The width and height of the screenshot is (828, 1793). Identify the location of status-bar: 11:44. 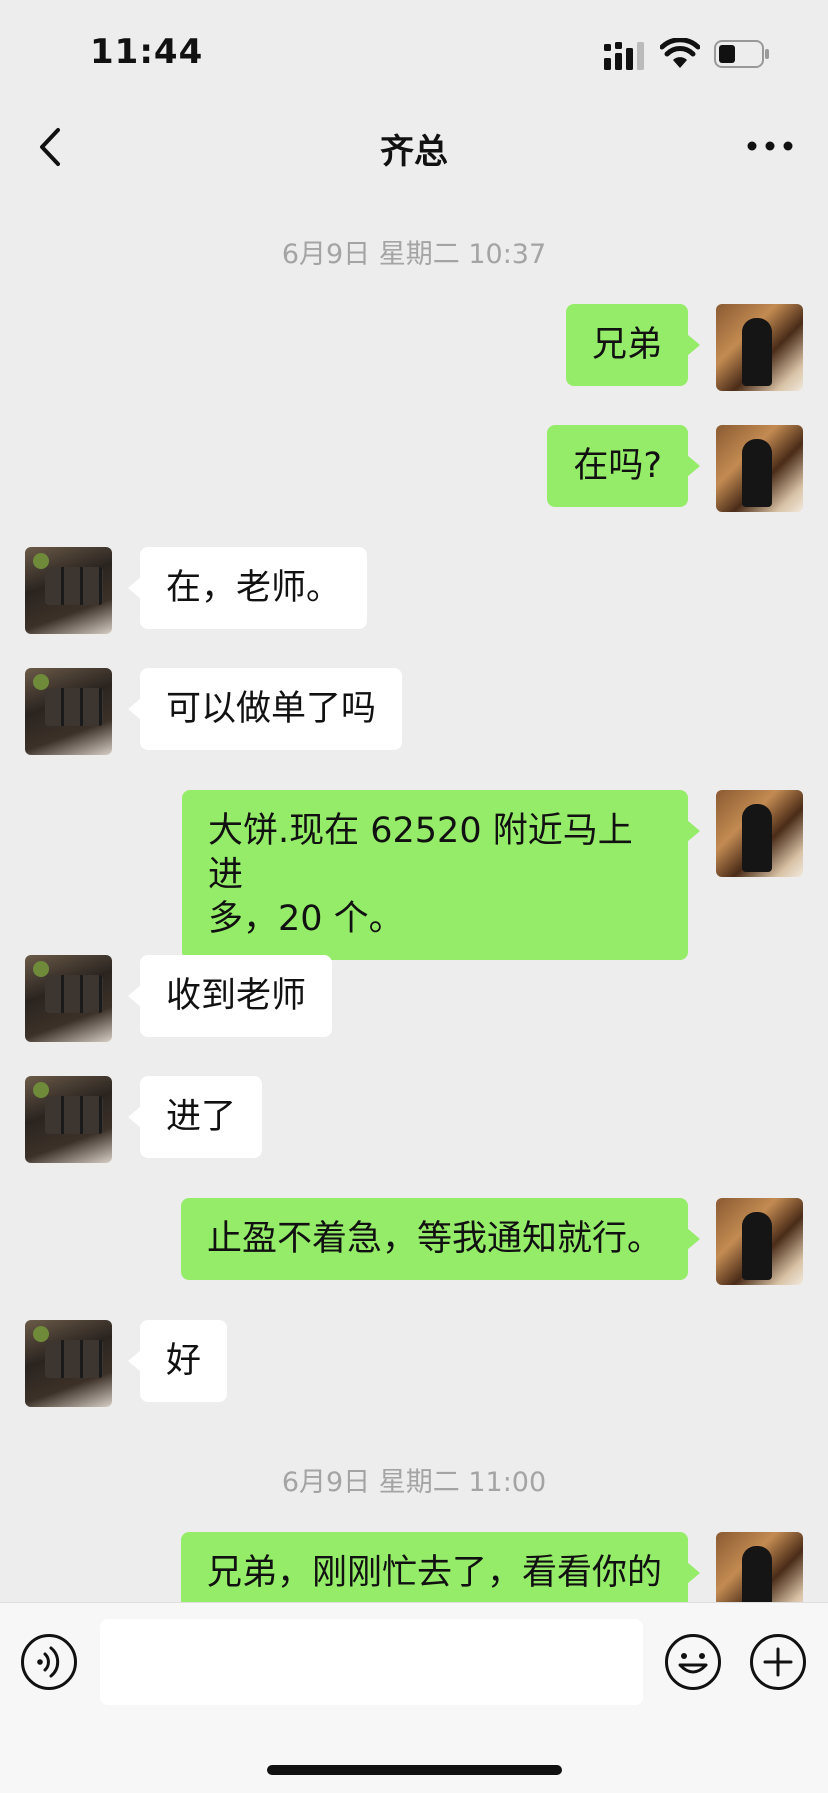
(414, 50).